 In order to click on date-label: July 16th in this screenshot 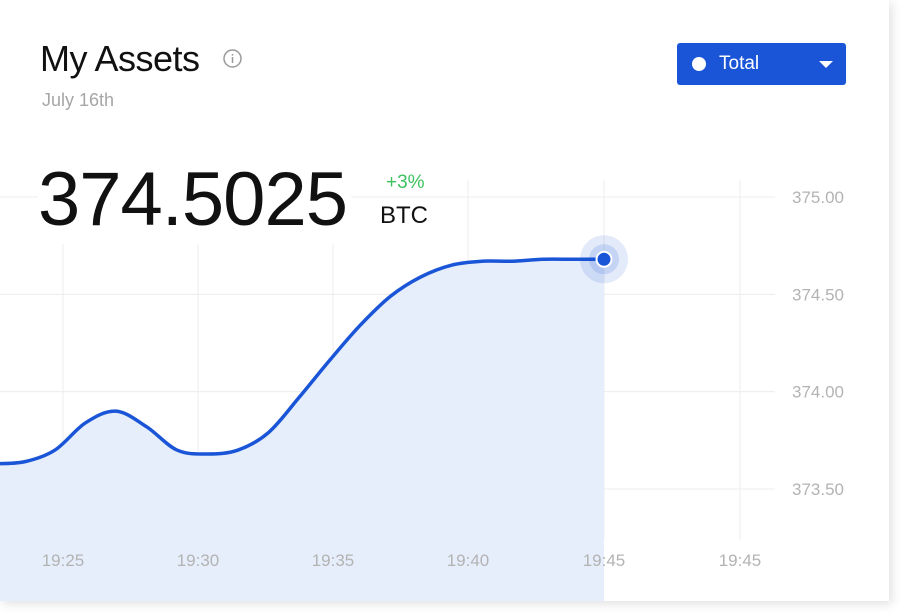, I will do `click(78, 100)`.